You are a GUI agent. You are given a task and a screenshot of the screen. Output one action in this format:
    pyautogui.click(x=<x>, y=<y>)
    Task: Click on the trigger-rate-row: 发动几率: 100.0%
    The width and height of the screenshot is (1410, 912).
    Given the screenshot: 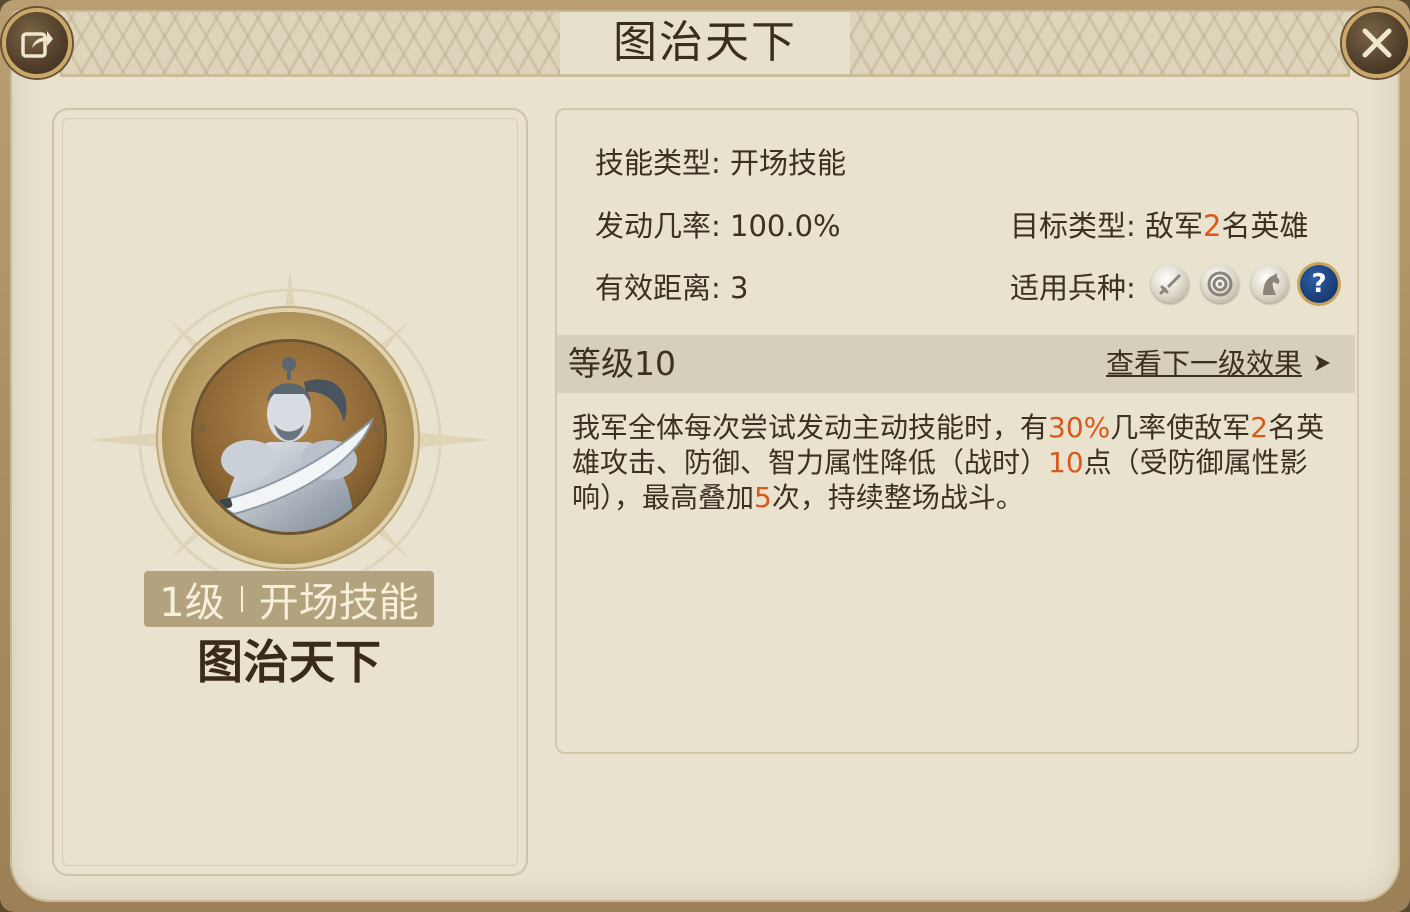 What is the action you would take?
    pyautogui.click(x=718, y=224)
    